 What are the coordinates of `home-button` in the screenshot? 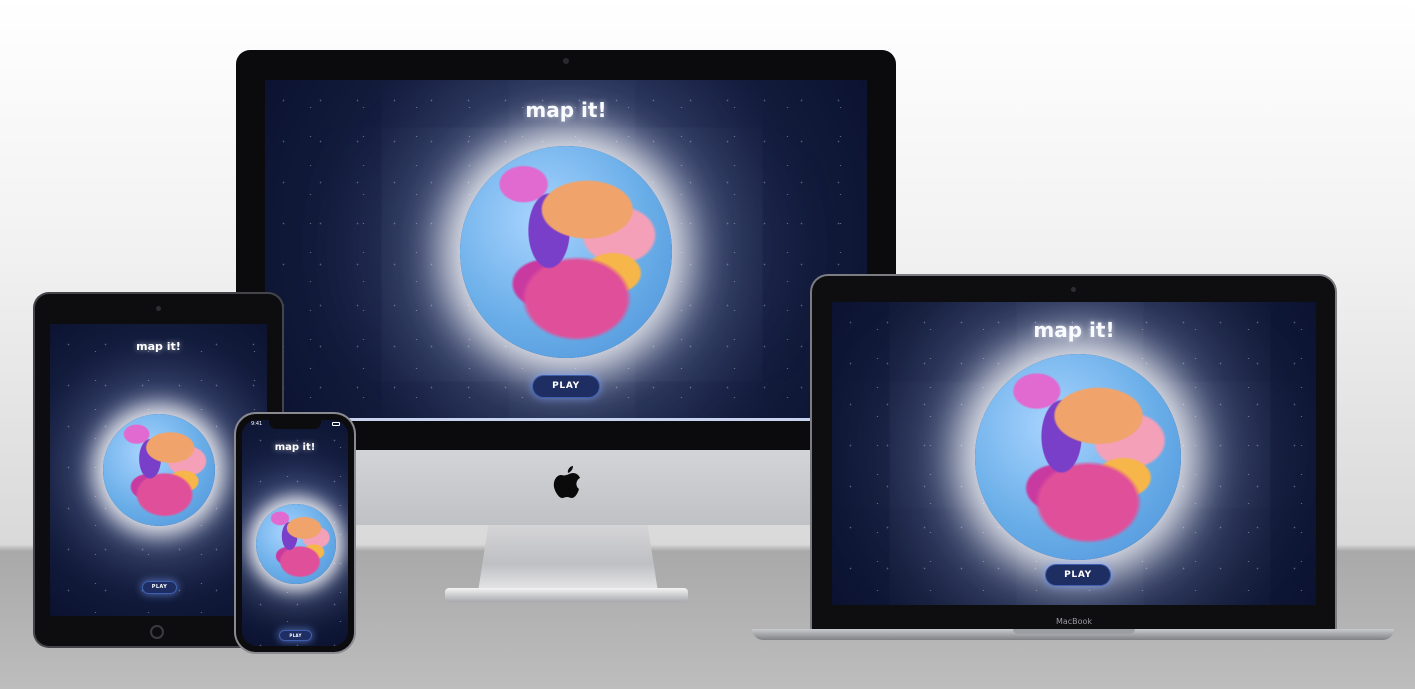 It's located at (157, 632).